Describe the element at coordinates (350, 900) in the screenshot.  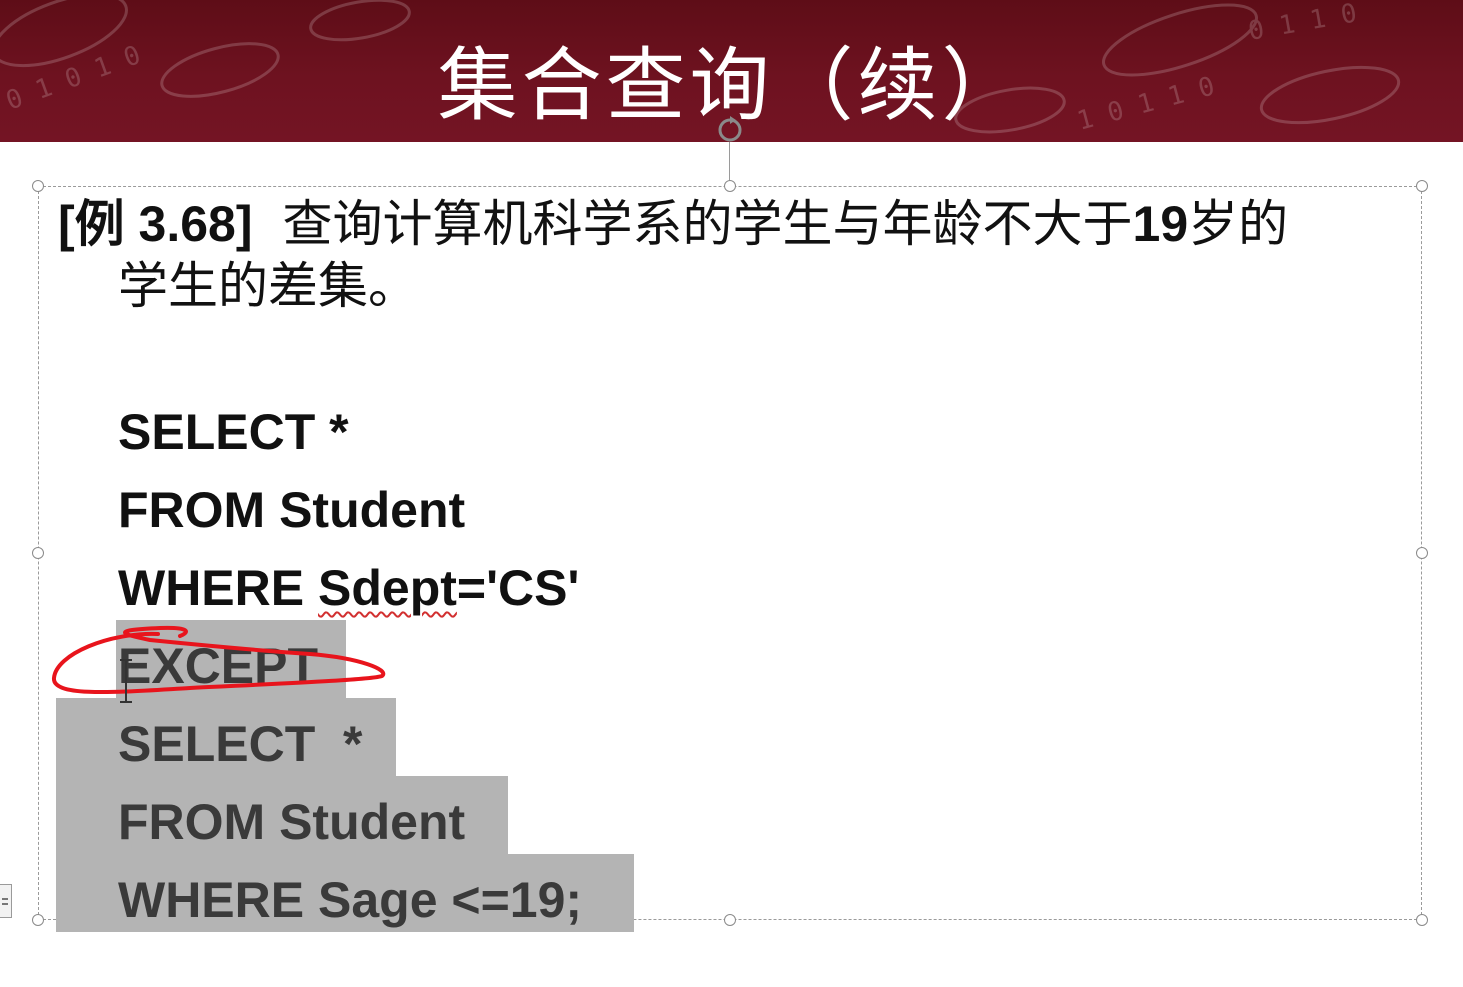
I see `sql-line-where-2: WHERE Sage <=19;` at that location.